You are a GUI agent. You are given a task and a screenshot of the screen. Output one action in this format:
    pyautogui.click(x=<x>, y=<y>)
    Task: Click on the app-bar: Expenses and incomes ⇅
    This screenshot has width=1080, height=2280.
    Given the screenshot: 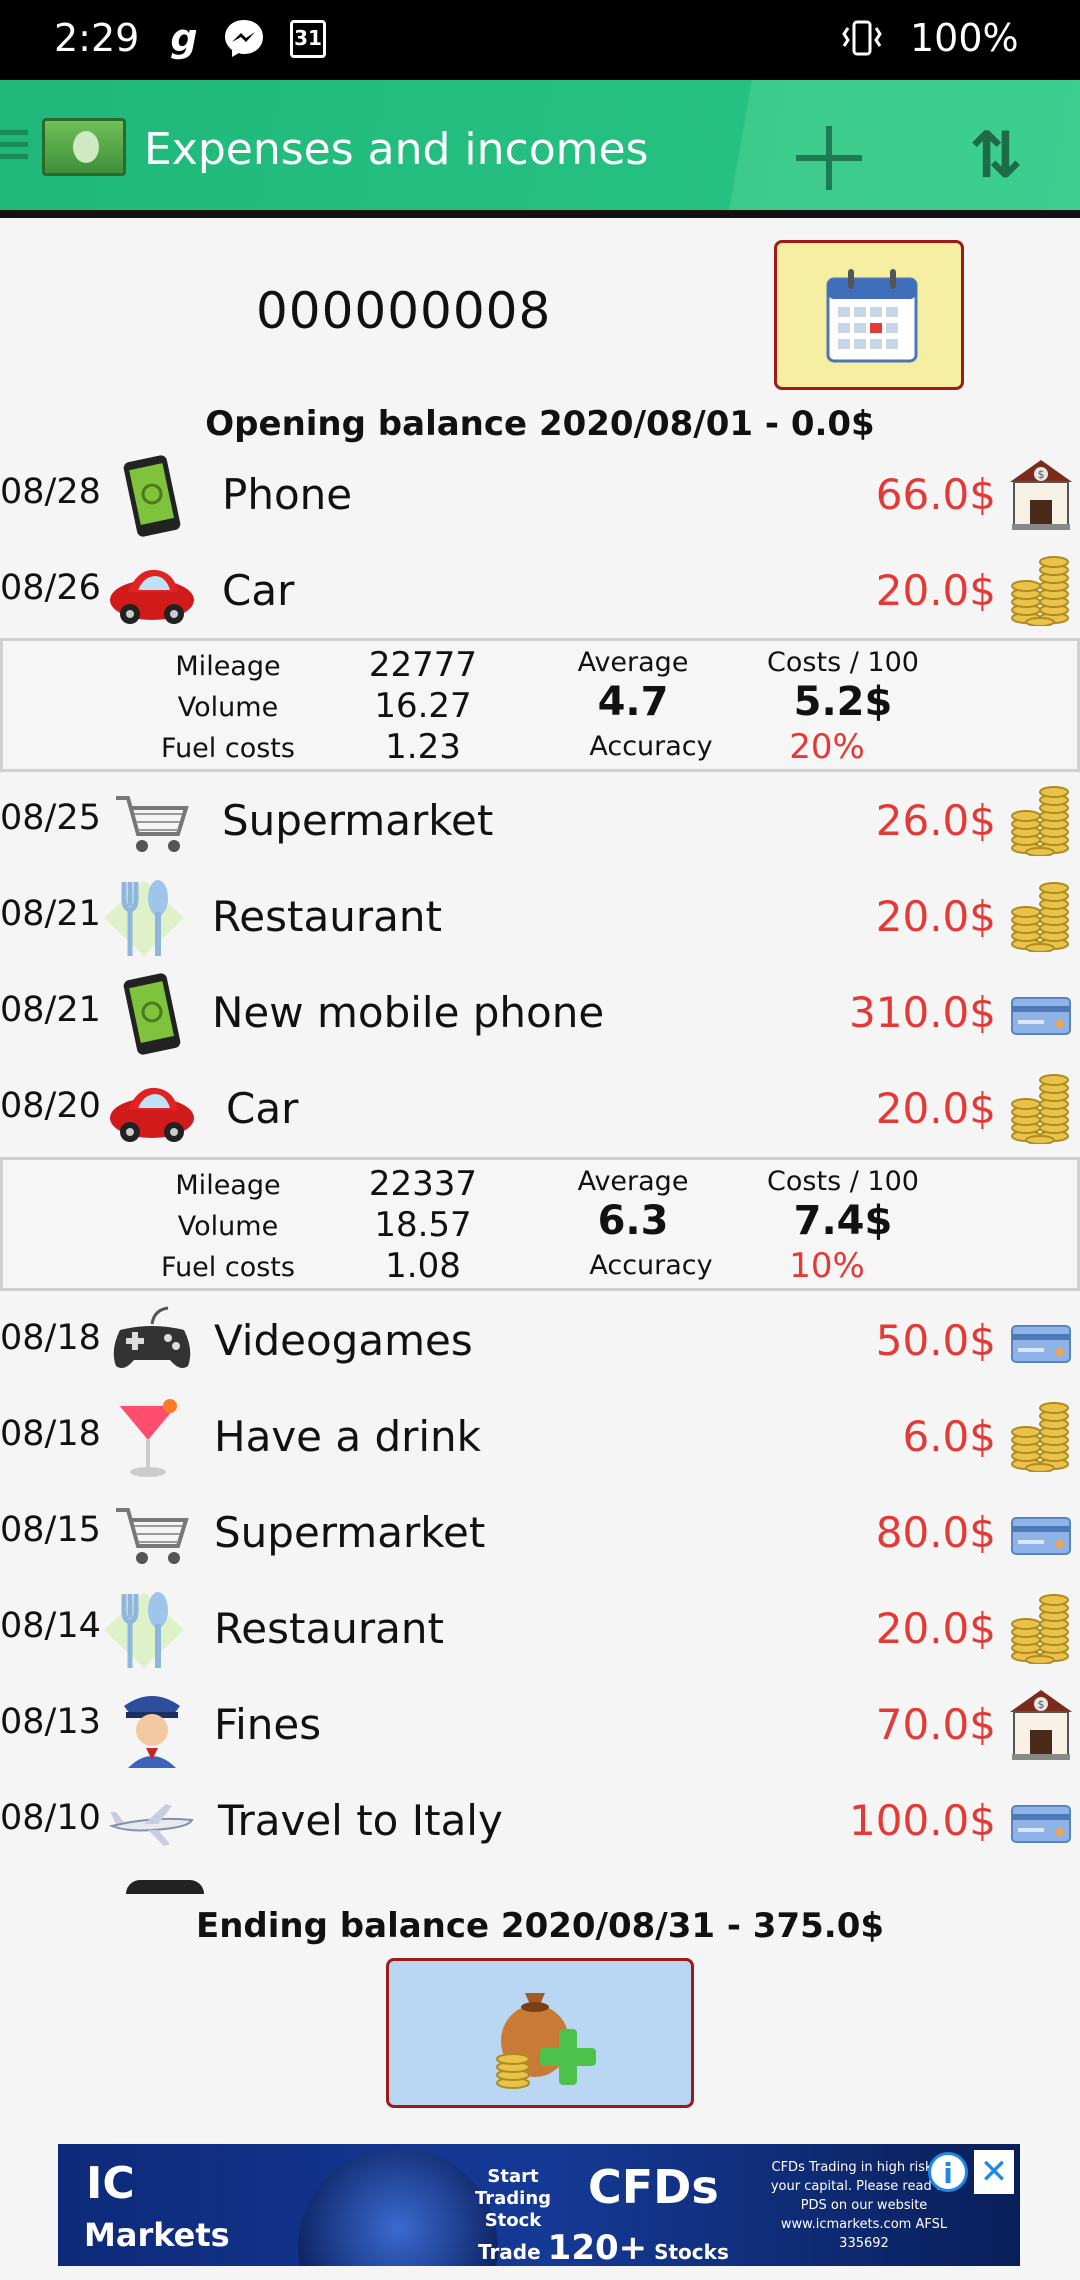 What is the action you would take?
    pyautogui.click(x=540, y=149)
    